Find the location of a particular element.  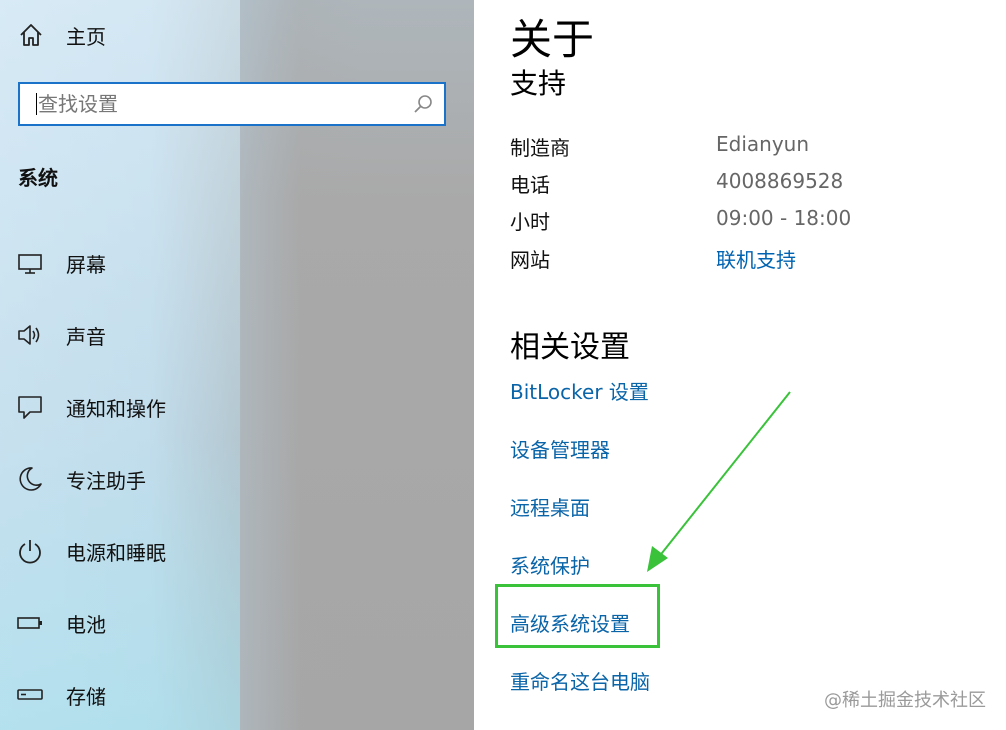

sidebar-item-sound: 声音 is located at coordinates (61, 335).